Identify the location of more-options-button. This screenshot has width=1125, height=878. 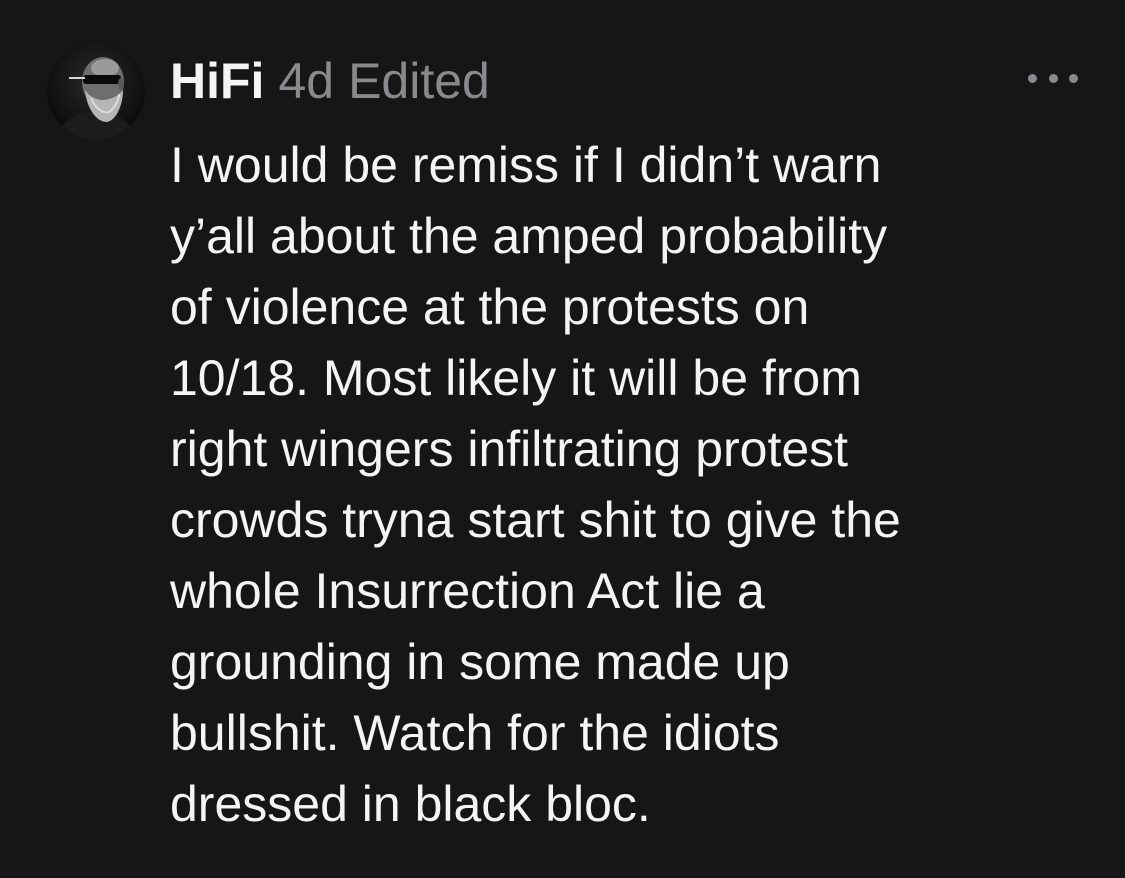
(1053, 78).